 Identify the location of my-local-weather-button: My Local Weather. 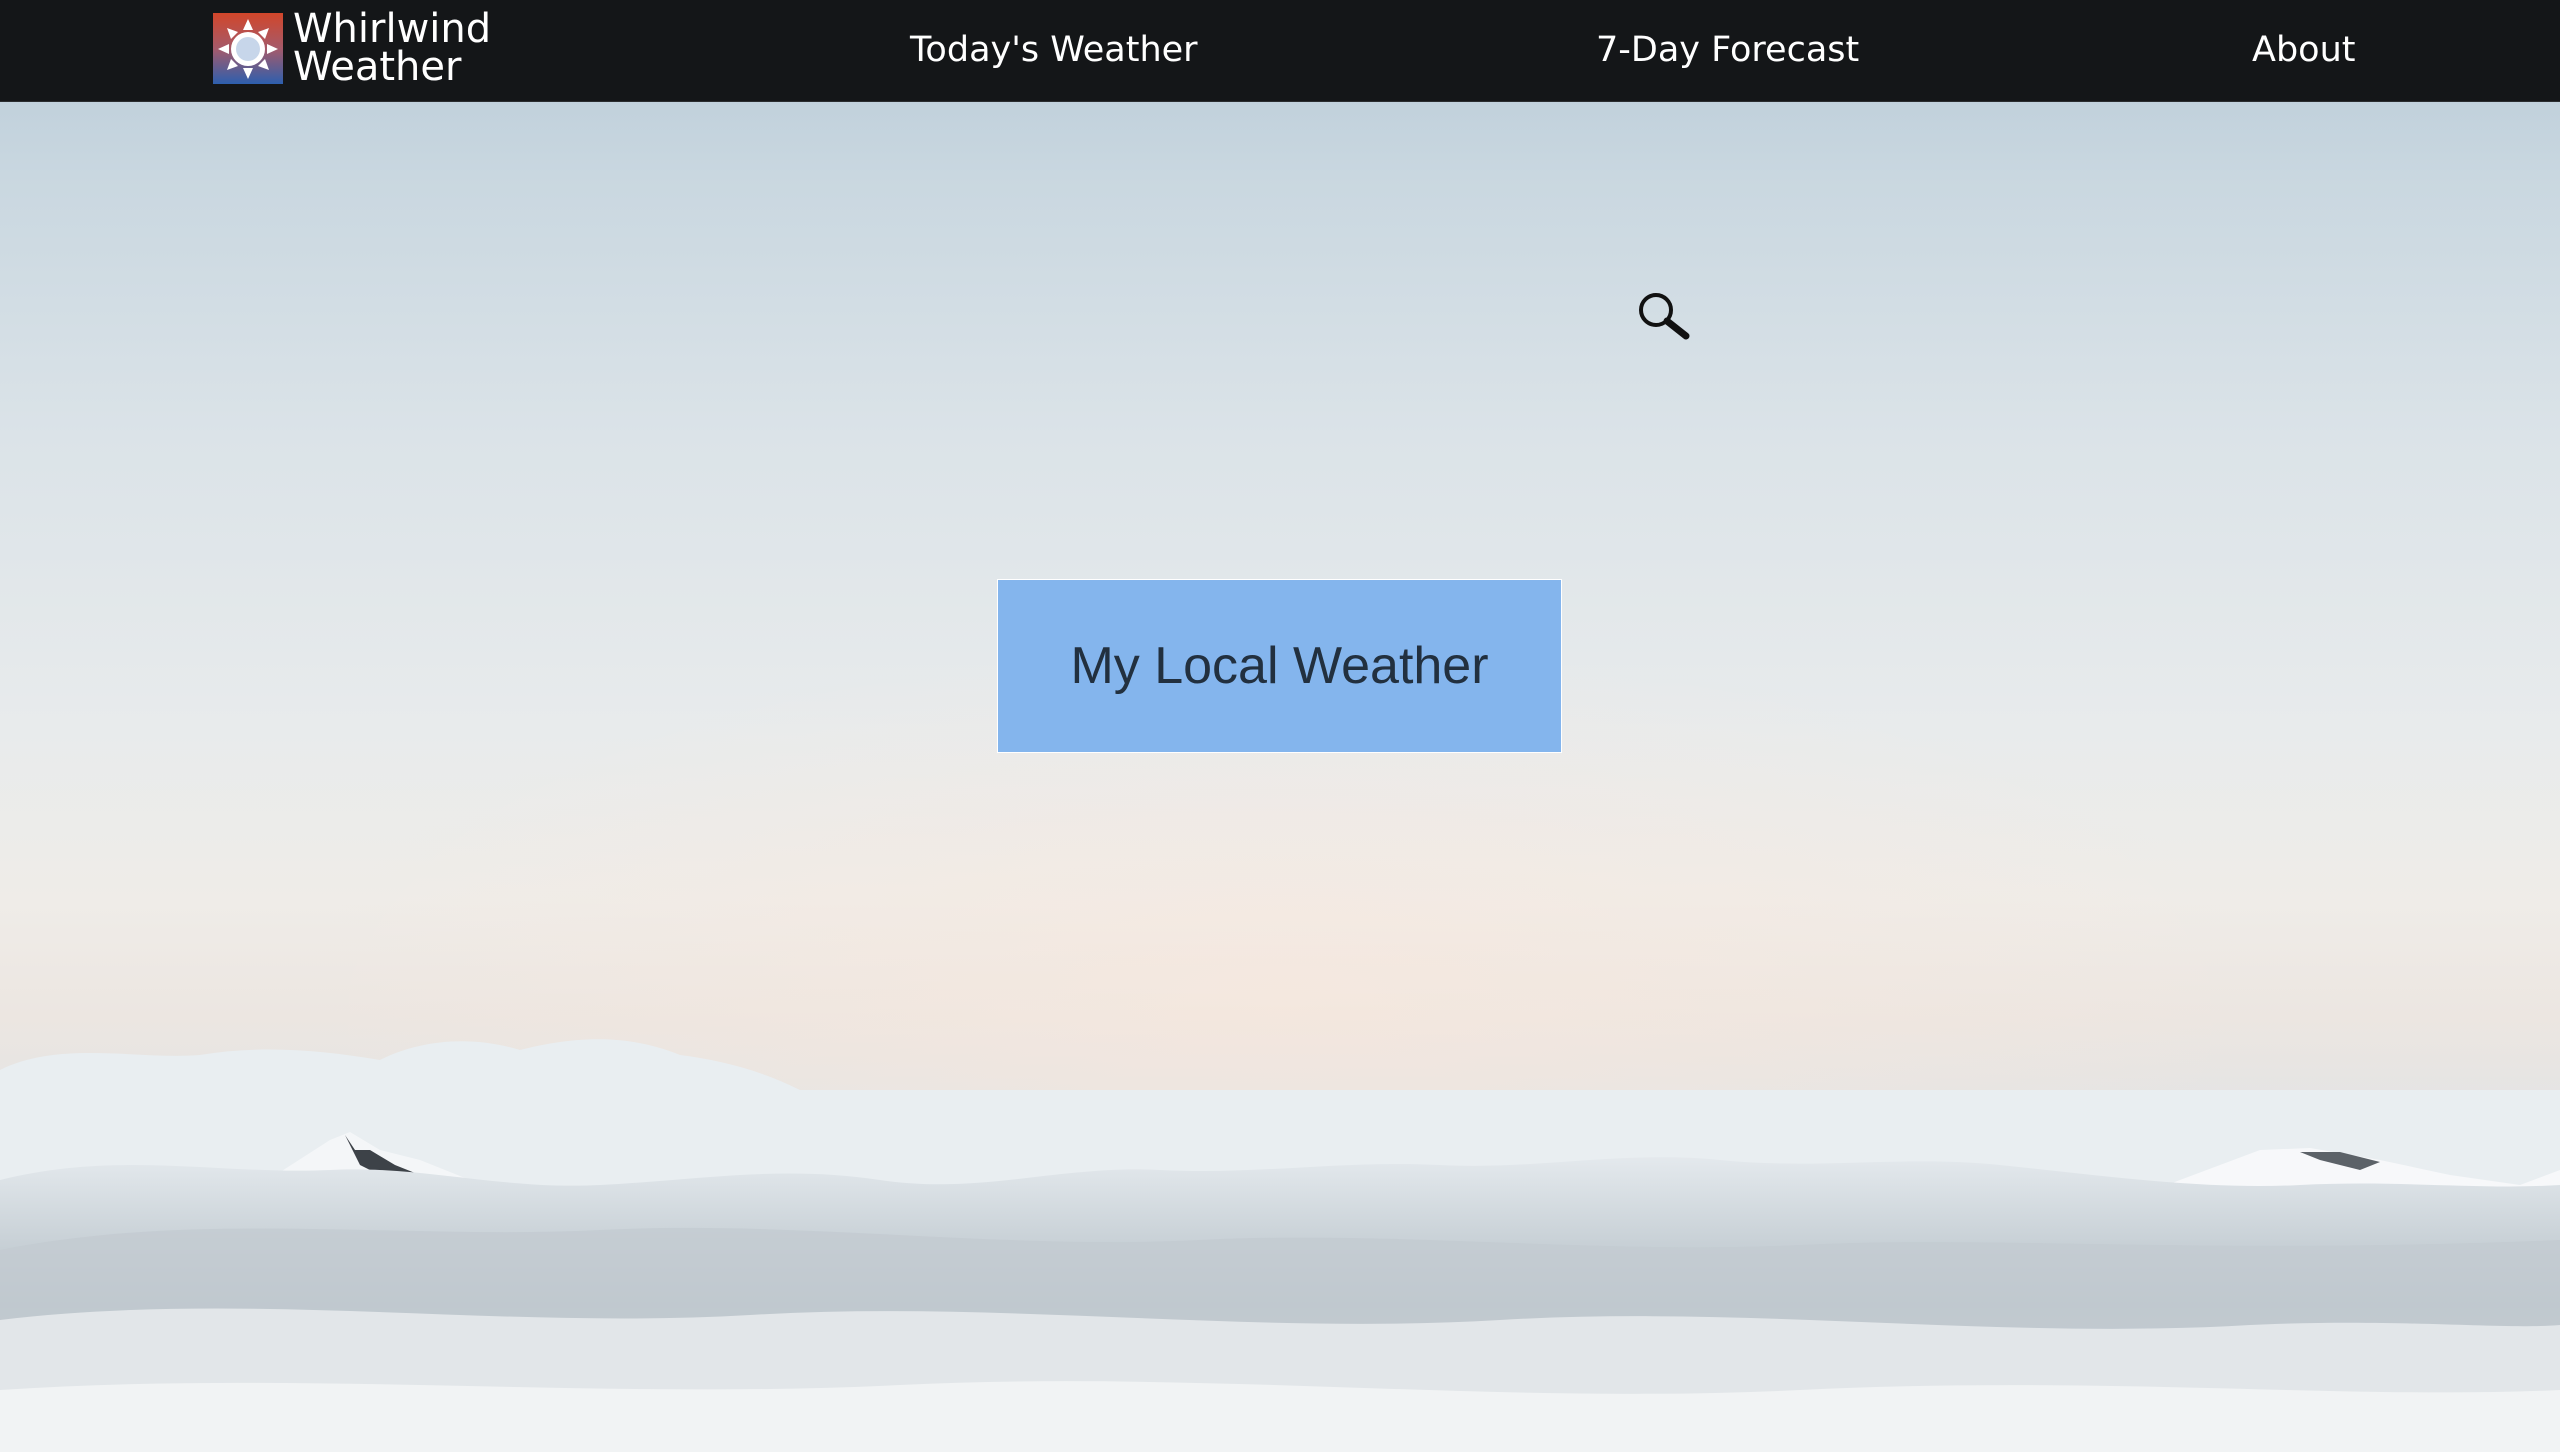
(1279, 666).